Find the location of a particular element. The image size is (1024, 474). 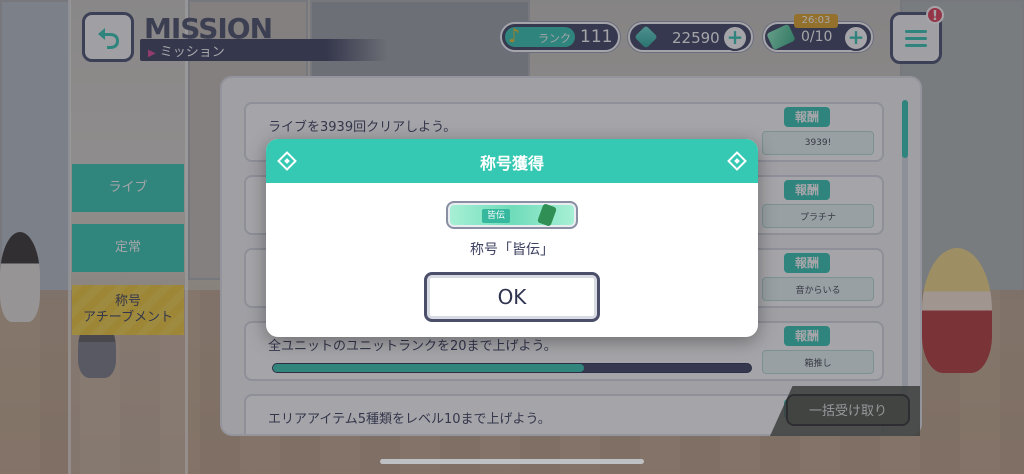

ok-button: OK is located at coordinates (512, 297).